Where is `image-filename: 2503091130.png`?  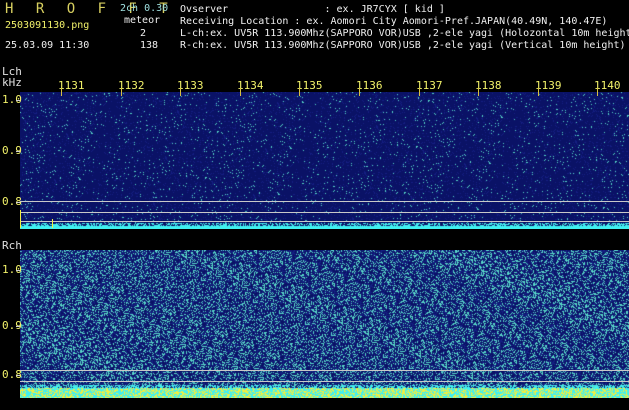
image-filename: 2503091130.png is located at coordinates (47, 25).